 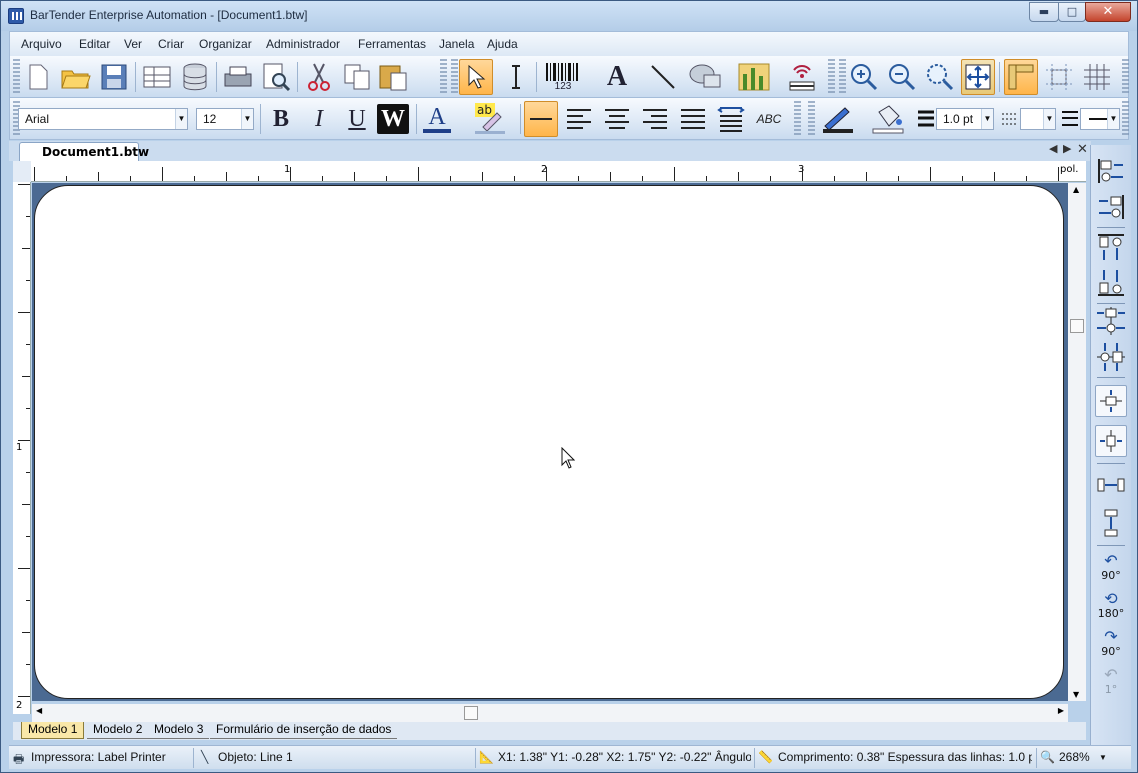 What do you see at coordinates (754, 77) in the screenshot?
I see `picture-tool-icon` at bounding box center [754, 77].